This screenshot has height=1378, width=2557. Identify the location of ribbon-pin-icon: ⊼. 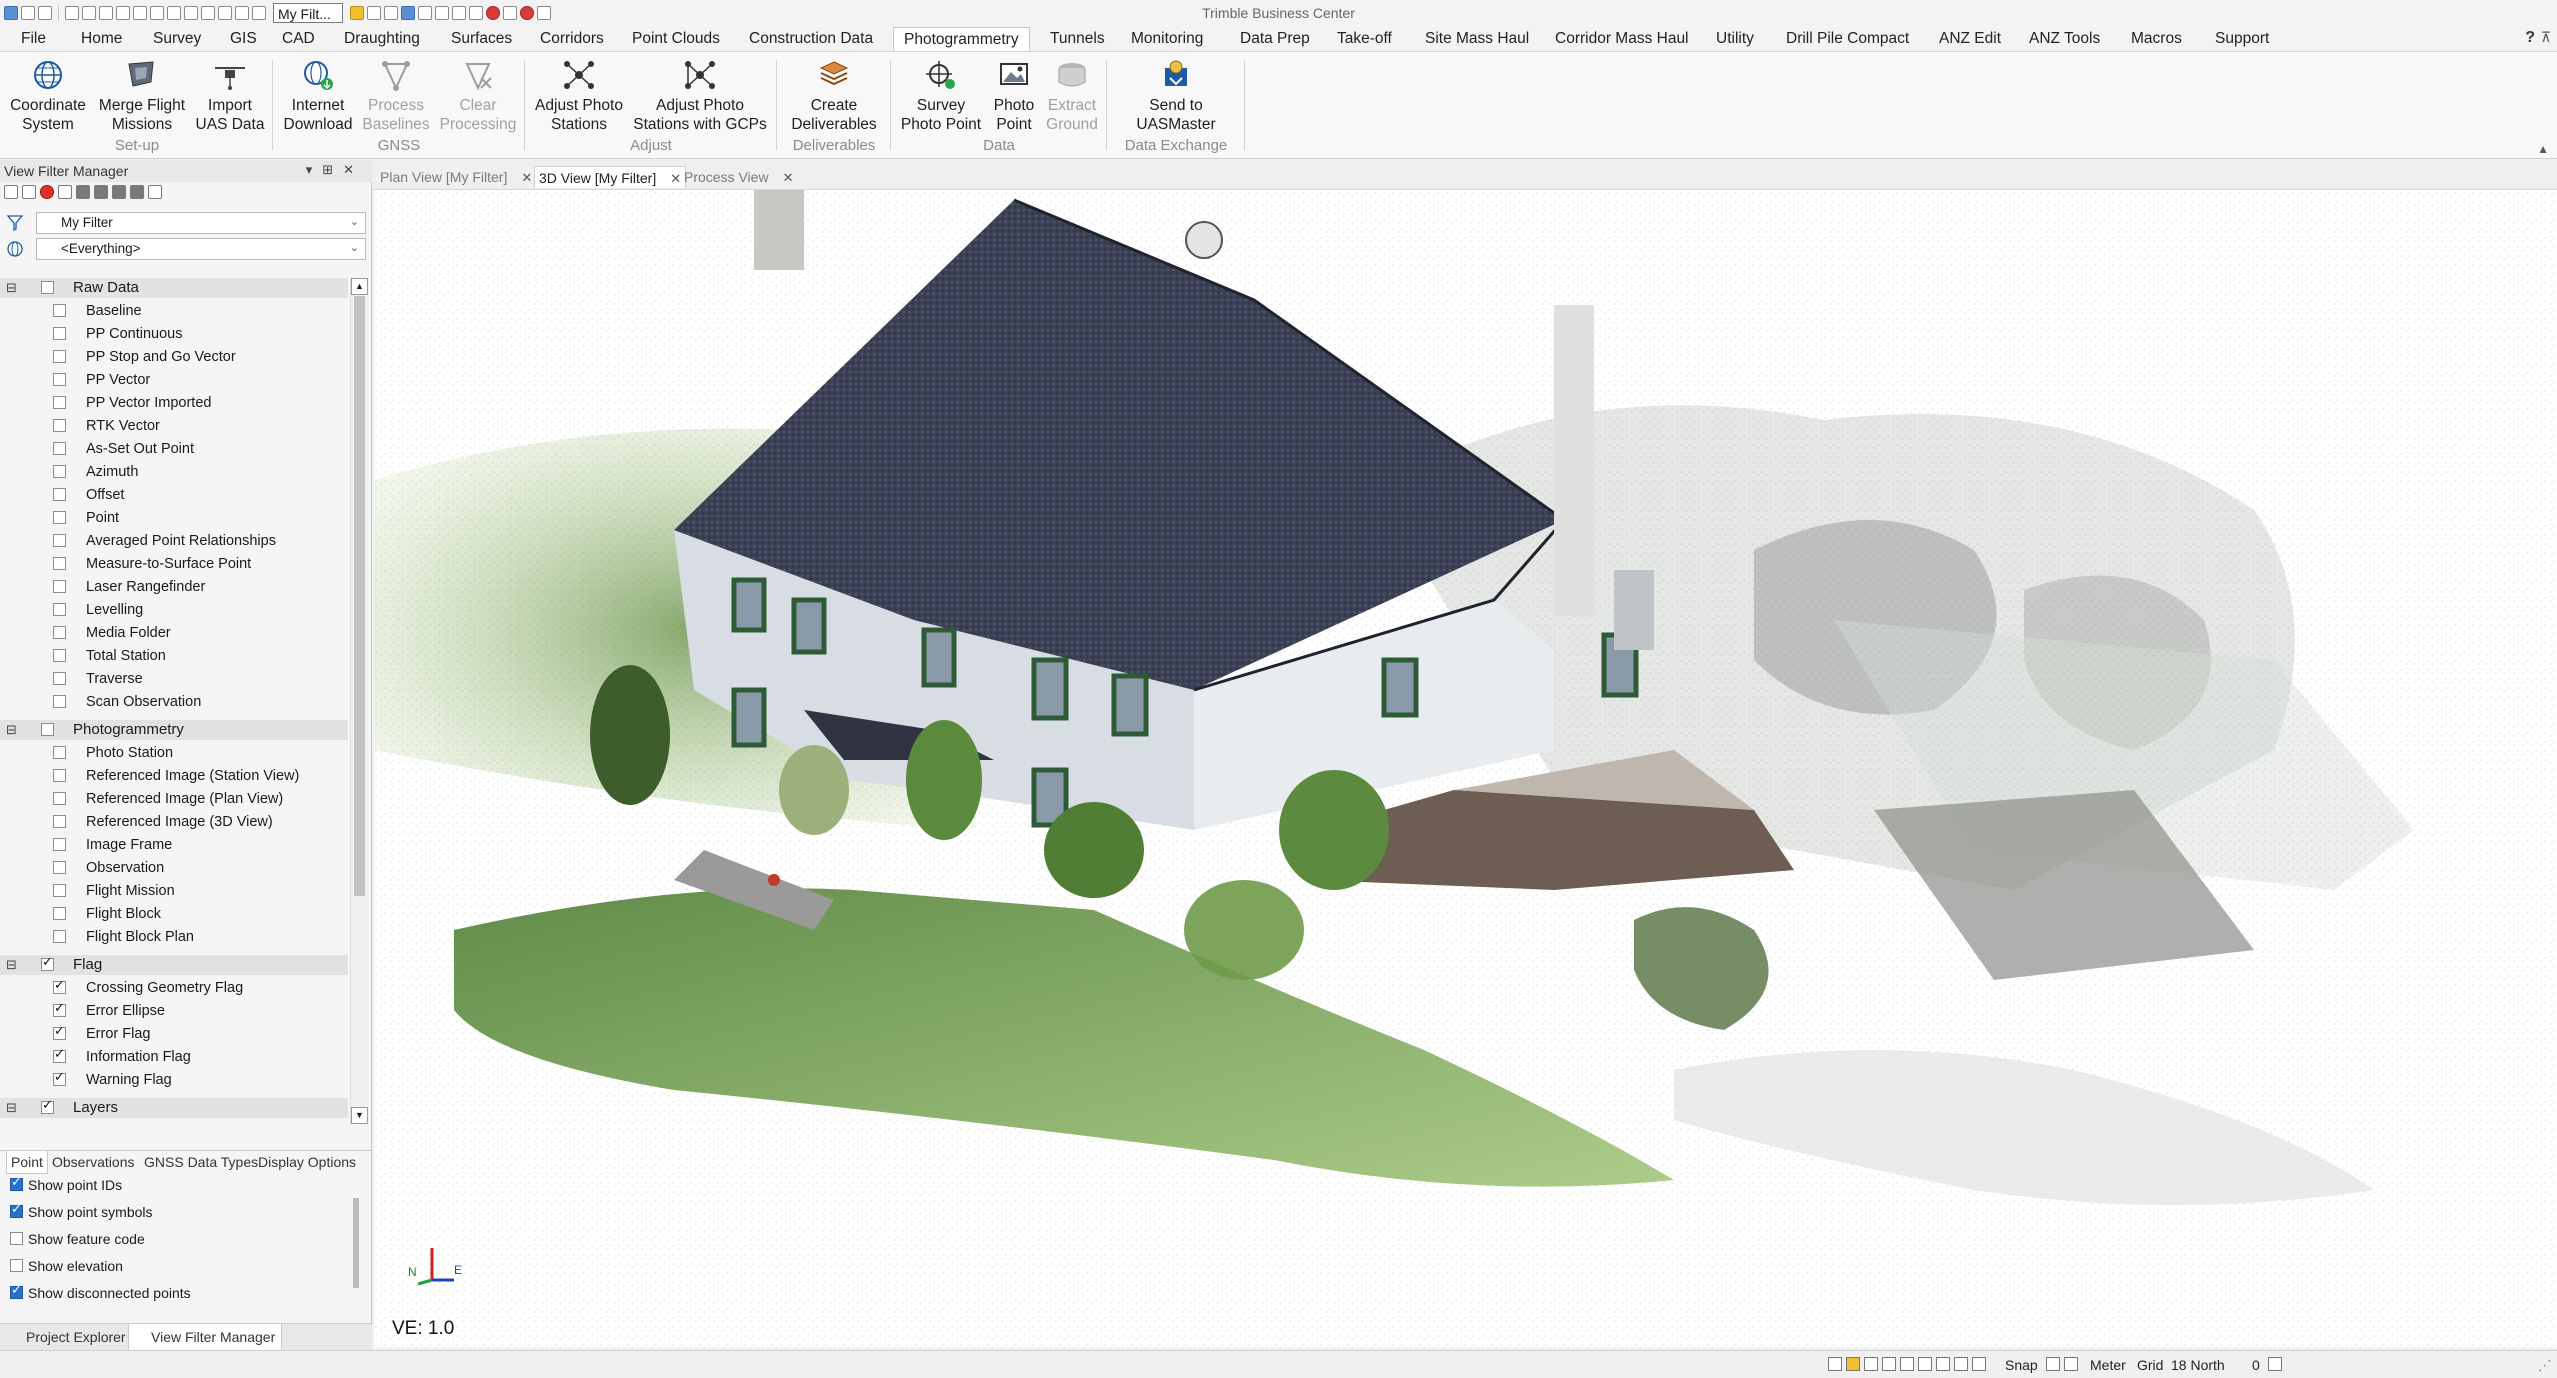
(2546, 37).